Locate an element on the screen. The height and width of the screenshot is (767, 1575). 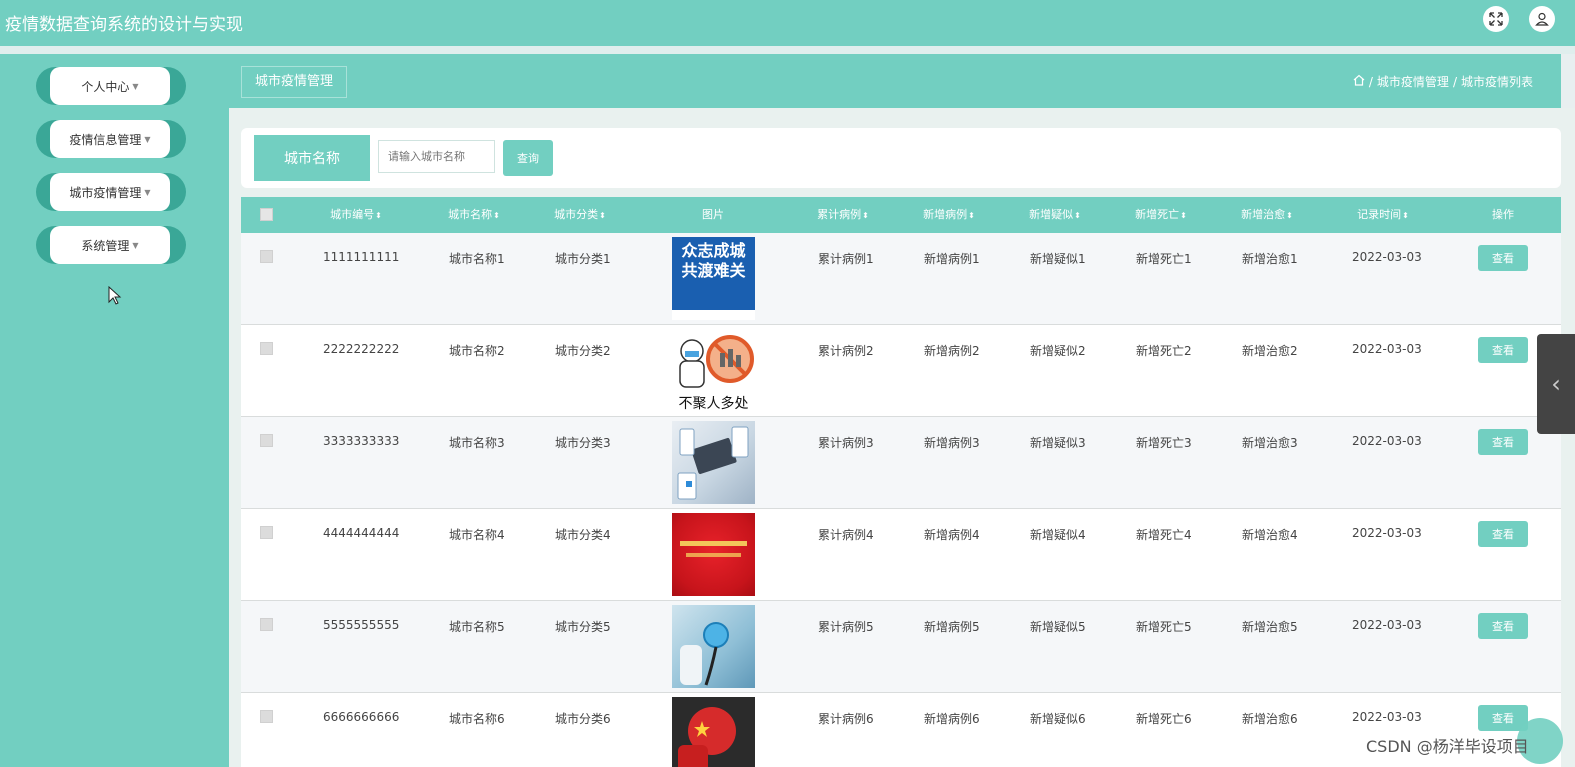
sidebar-item-label: 个人中心 is located at coordinates (105, 86).